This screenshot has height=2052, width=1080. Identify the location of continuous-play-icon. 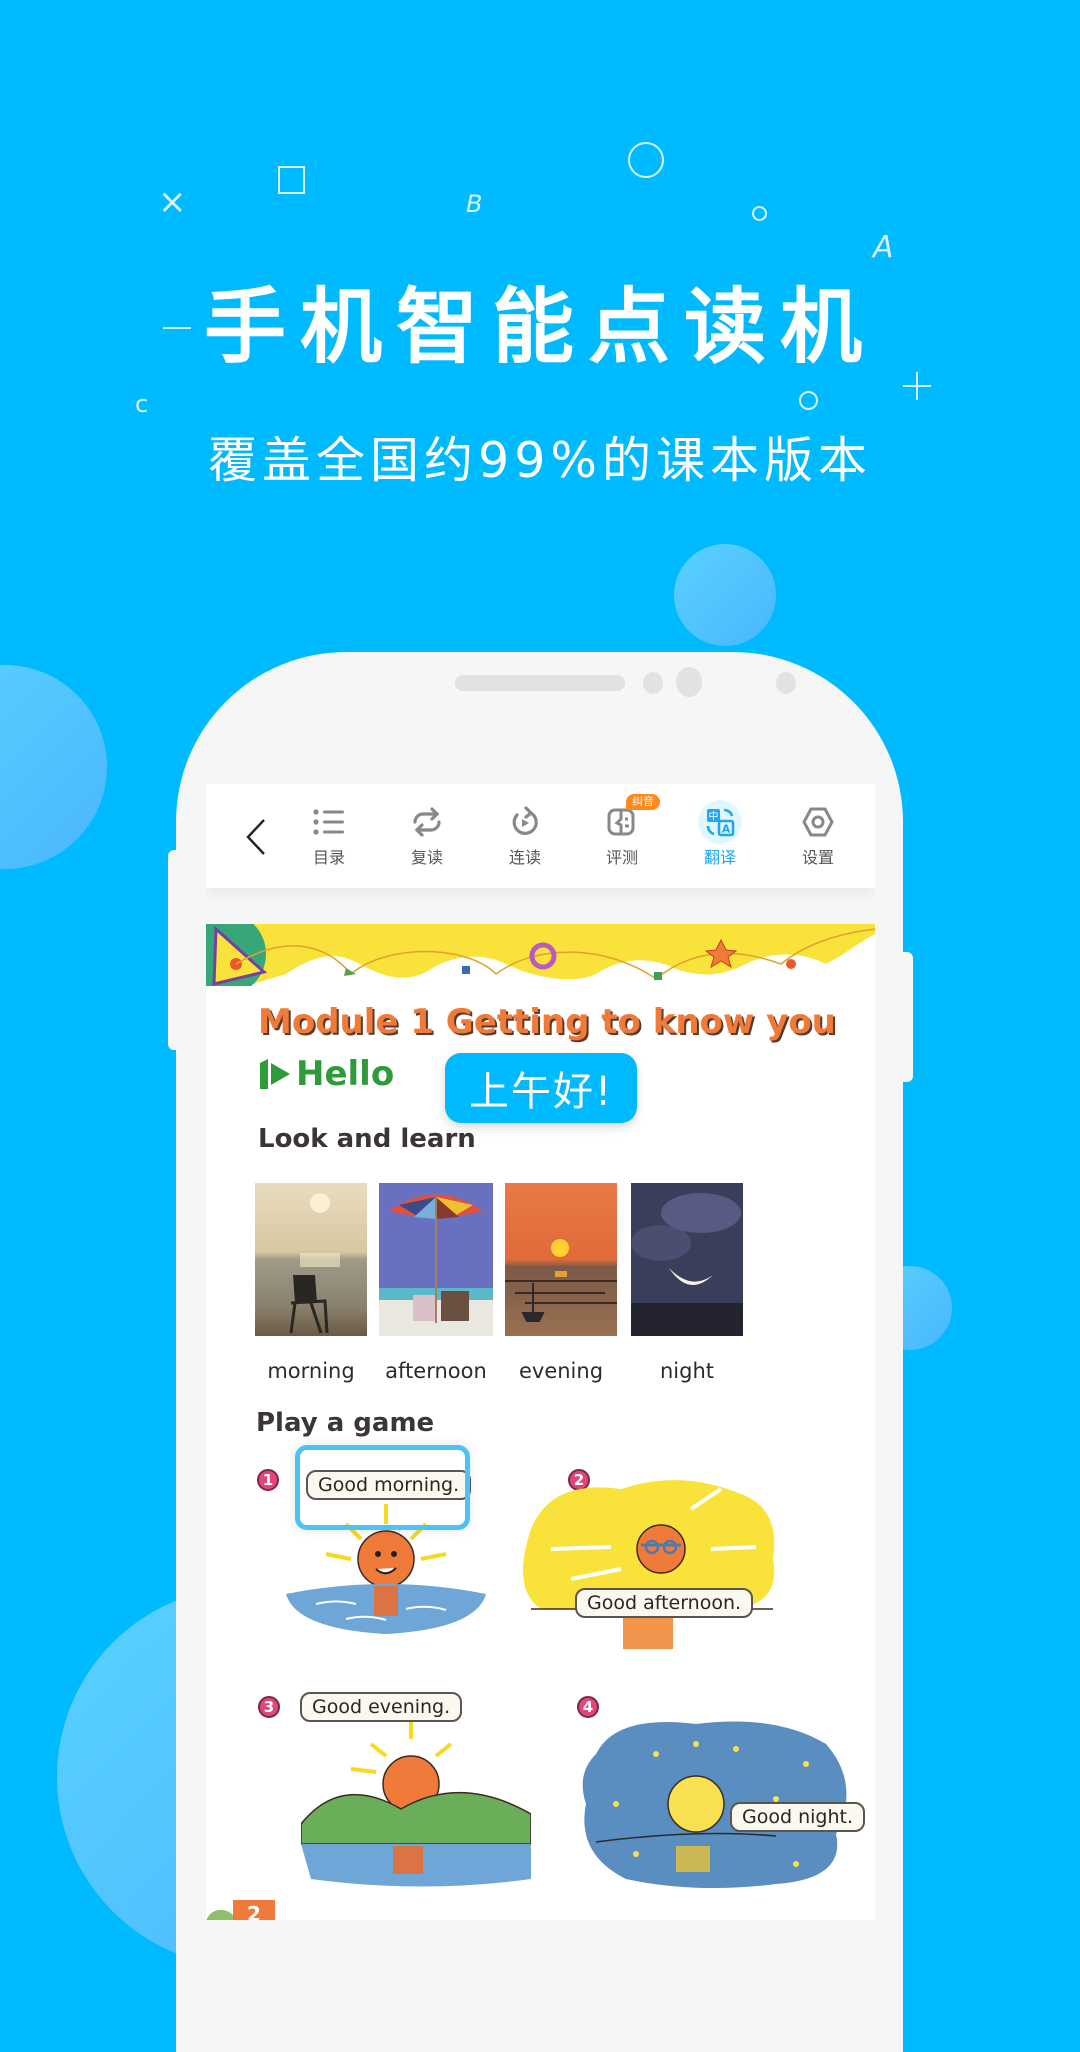
(525, 822).